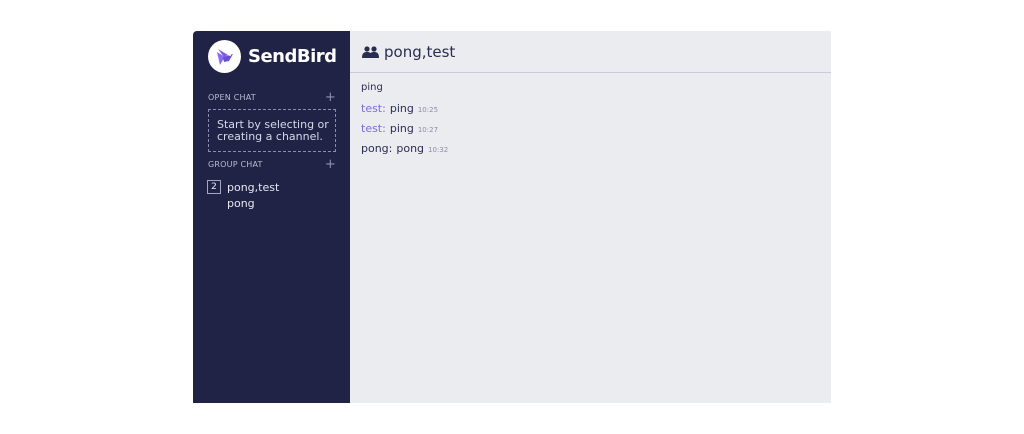 The height and width of the screenshot is (434, 1024). I want to click on open-chat-label: OPEN CHAT, so click(232, 97).